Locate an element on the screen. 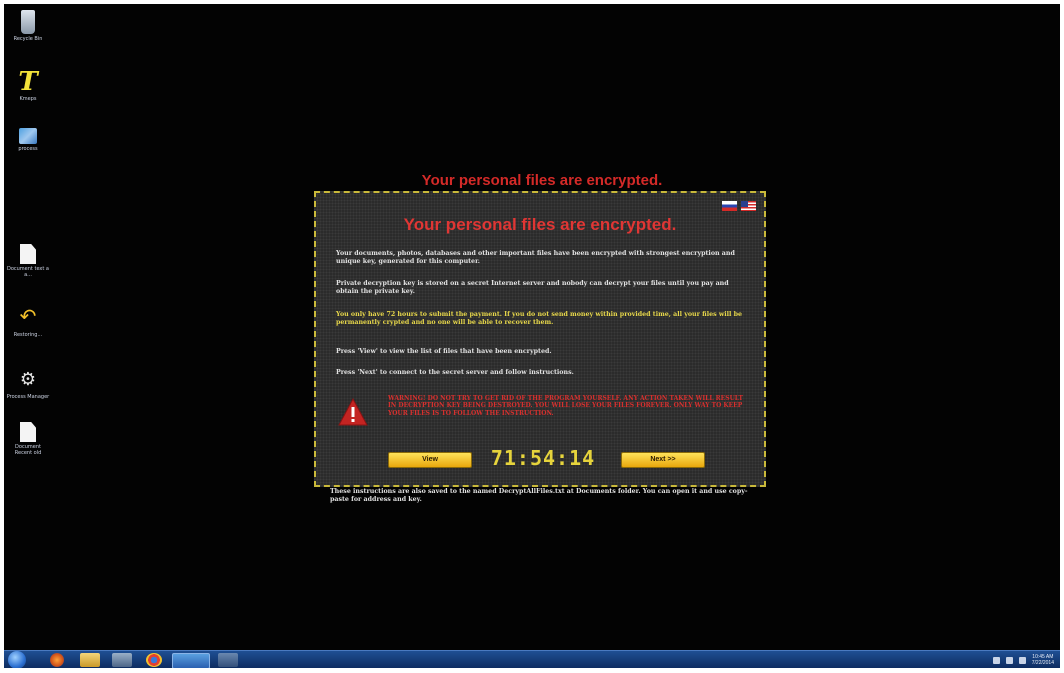 This screenshot has width=1064, height=673. russian-flag-icon is located at coordinates (729, 206).